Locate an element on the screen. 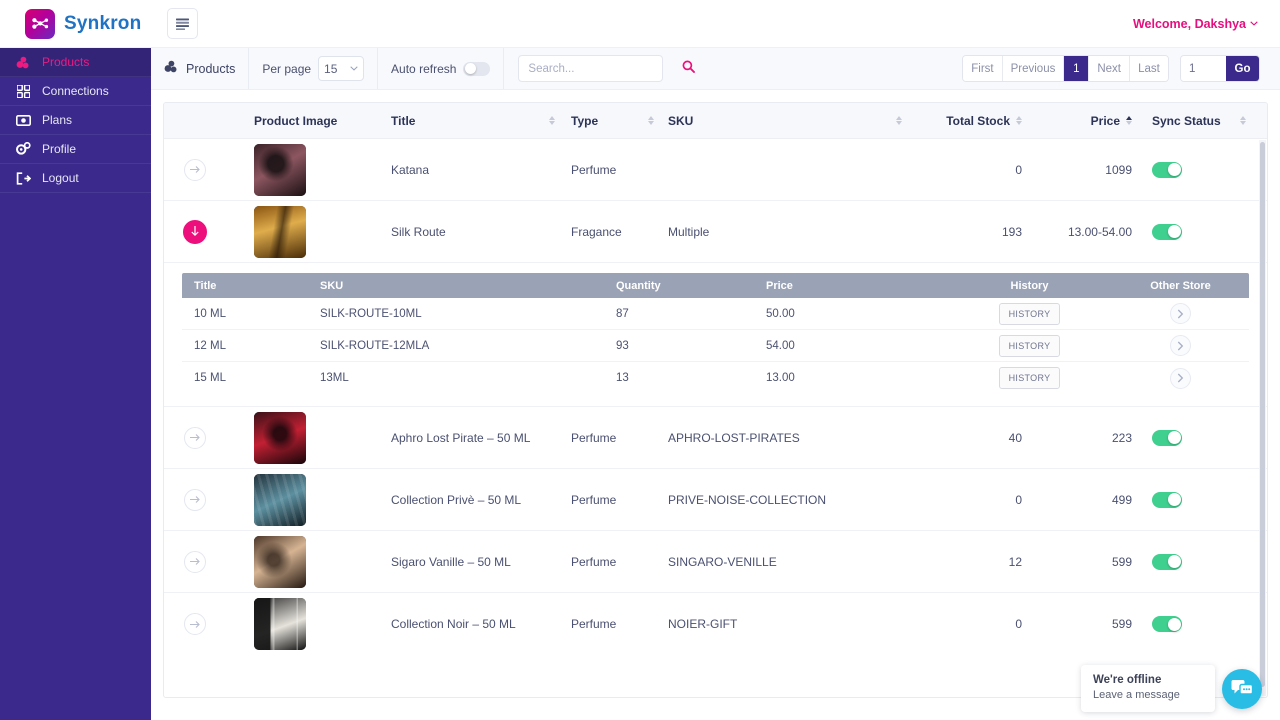  user-menu: Welcome, Dakshya is located at coordinates (1195, 24).